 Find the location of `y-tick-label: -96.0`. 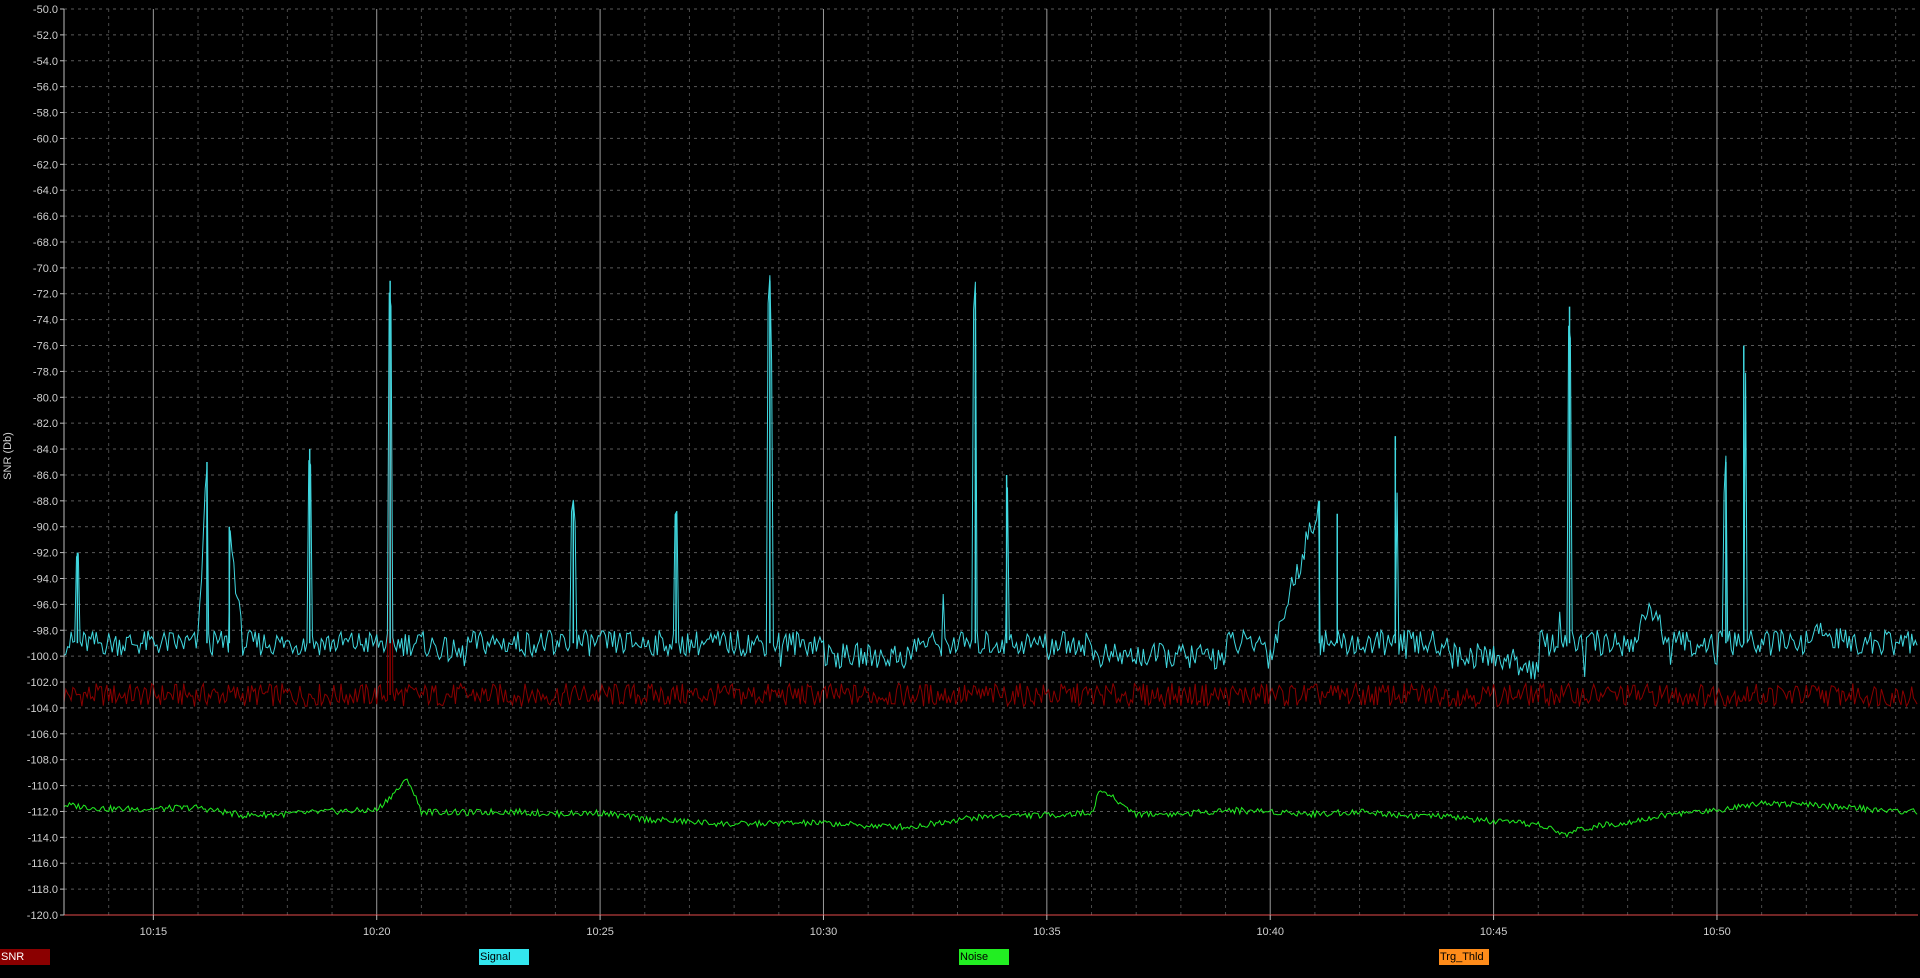

y-tick-label: -96.0 is located at coordinates (45, 605).